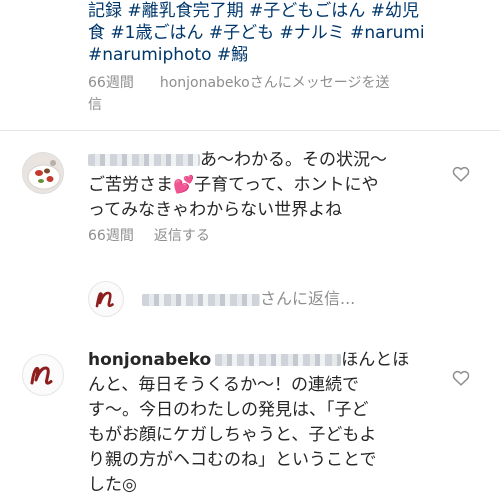 The image size is (500, 500). What do you see at coordinates (232, 435) in the screenshot?
I see `comment-text: もがお顔にケガしちゃうと、子どもよ` at bounding box center [232, 435].